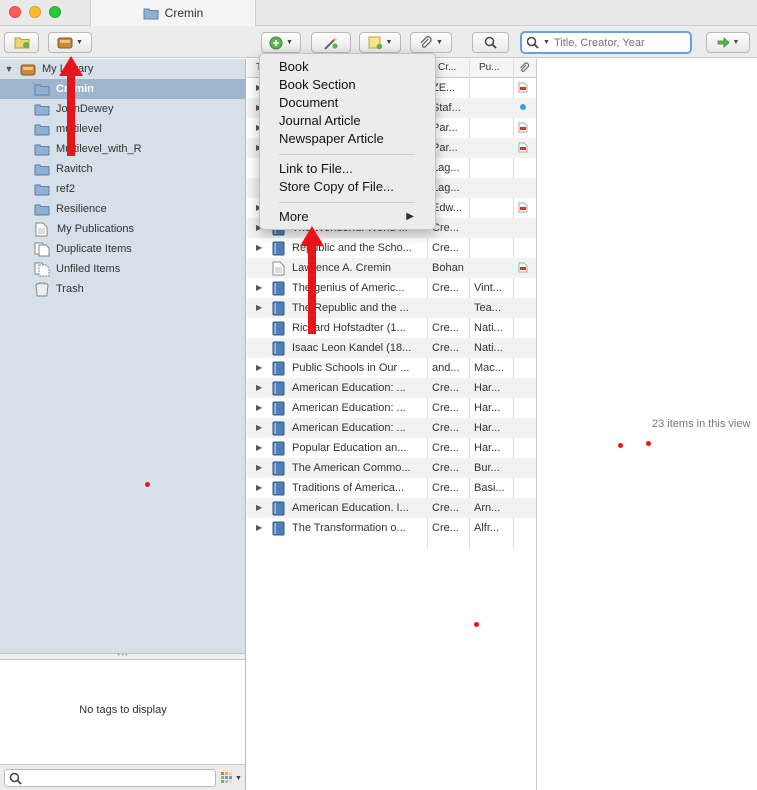 This screenshot has height=790, width=757. I want to click on new-collection-button, so click(21, 42).